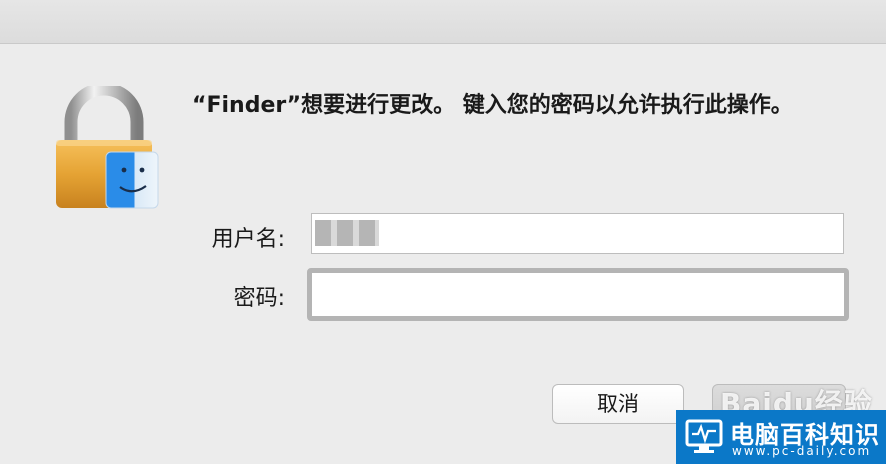  What do you see at coordinates (492, 105) in the screenshot?
I see `dialog-message: “Finder”想要进行更改。 键入您的密码以允许执行此操作。` at bounding box center [492, 105].